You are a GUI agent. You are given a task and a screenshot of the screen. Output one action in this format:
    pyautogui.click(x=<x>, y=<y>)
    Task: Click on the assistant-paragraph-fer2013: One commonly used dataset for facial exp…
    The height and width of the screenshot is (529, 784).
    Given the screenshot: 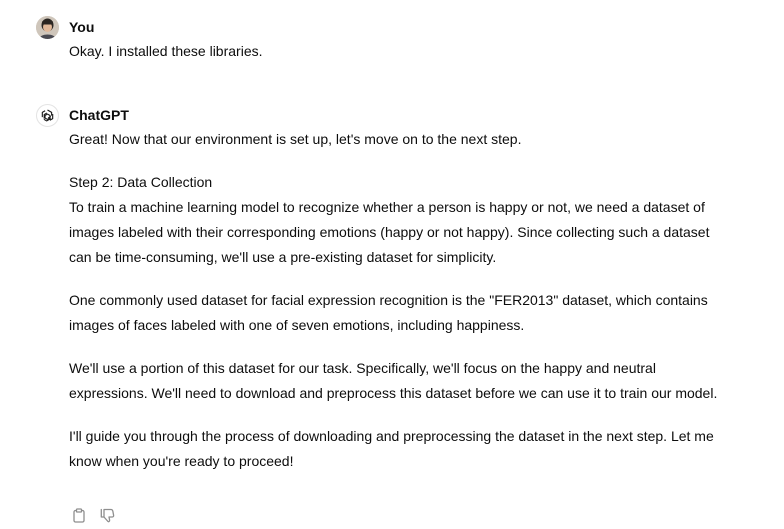 What is the action you would take?
    pyautogui.click(x=388, y=312)
    